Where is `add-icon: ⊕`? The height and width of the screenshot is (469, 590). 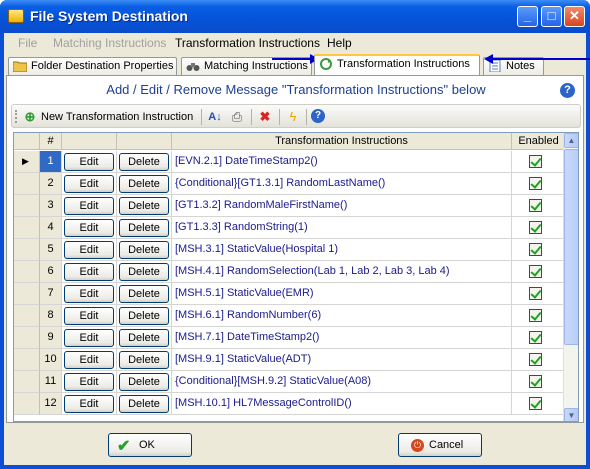
add-icon: ⊕ is located at coordinates (30, 117).